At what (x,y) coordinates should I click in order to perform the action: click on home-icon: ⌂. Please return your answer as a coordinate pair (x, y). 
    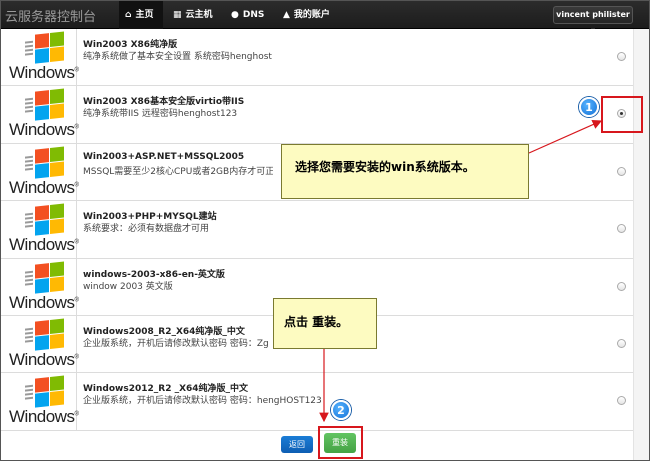
    Looking at the image, I should click on (128, 15).